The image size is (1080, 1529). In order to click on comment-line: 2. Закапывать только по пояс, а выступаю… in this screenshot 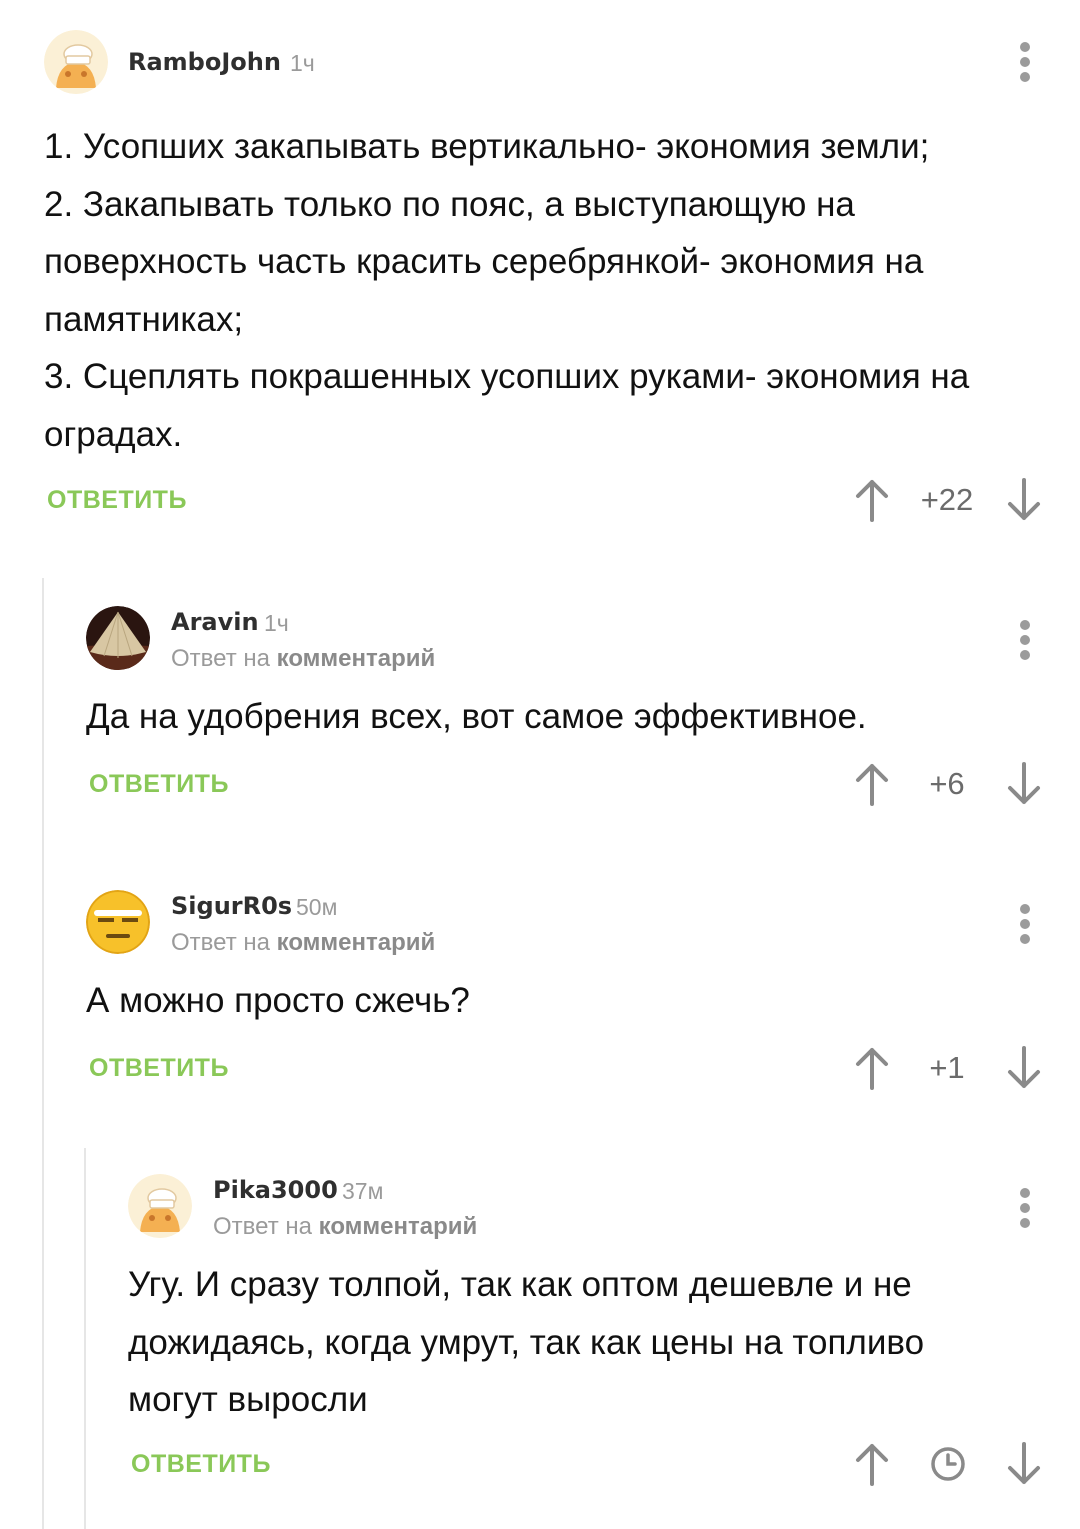, I will do `click(449, 204)`.